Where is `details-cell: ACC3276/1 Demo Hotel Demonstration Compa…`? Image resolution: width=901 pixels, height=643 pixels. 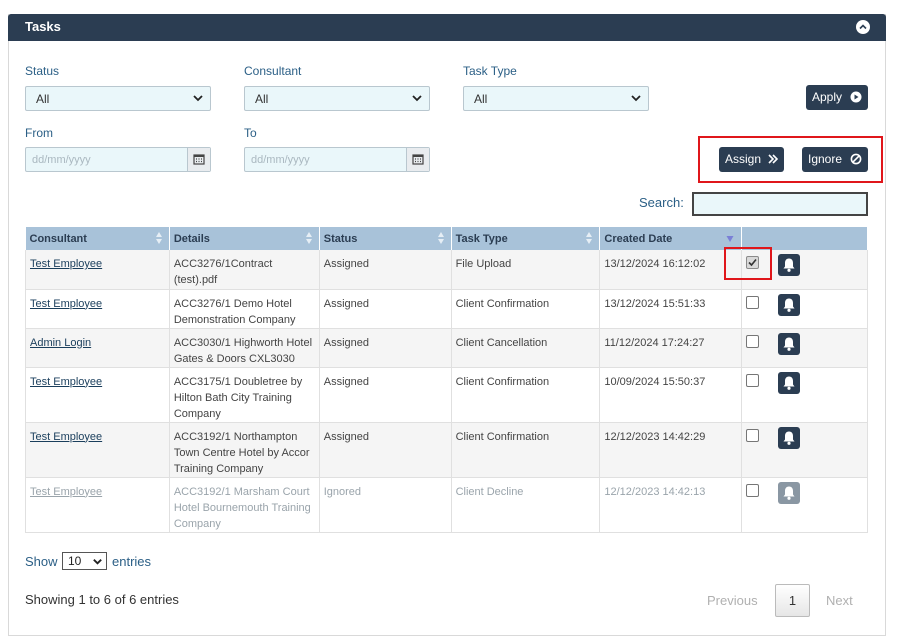 details-cell: ACC3276/1 Demo Hotel Demonstration Compa… is located at coordinates (244, 309).